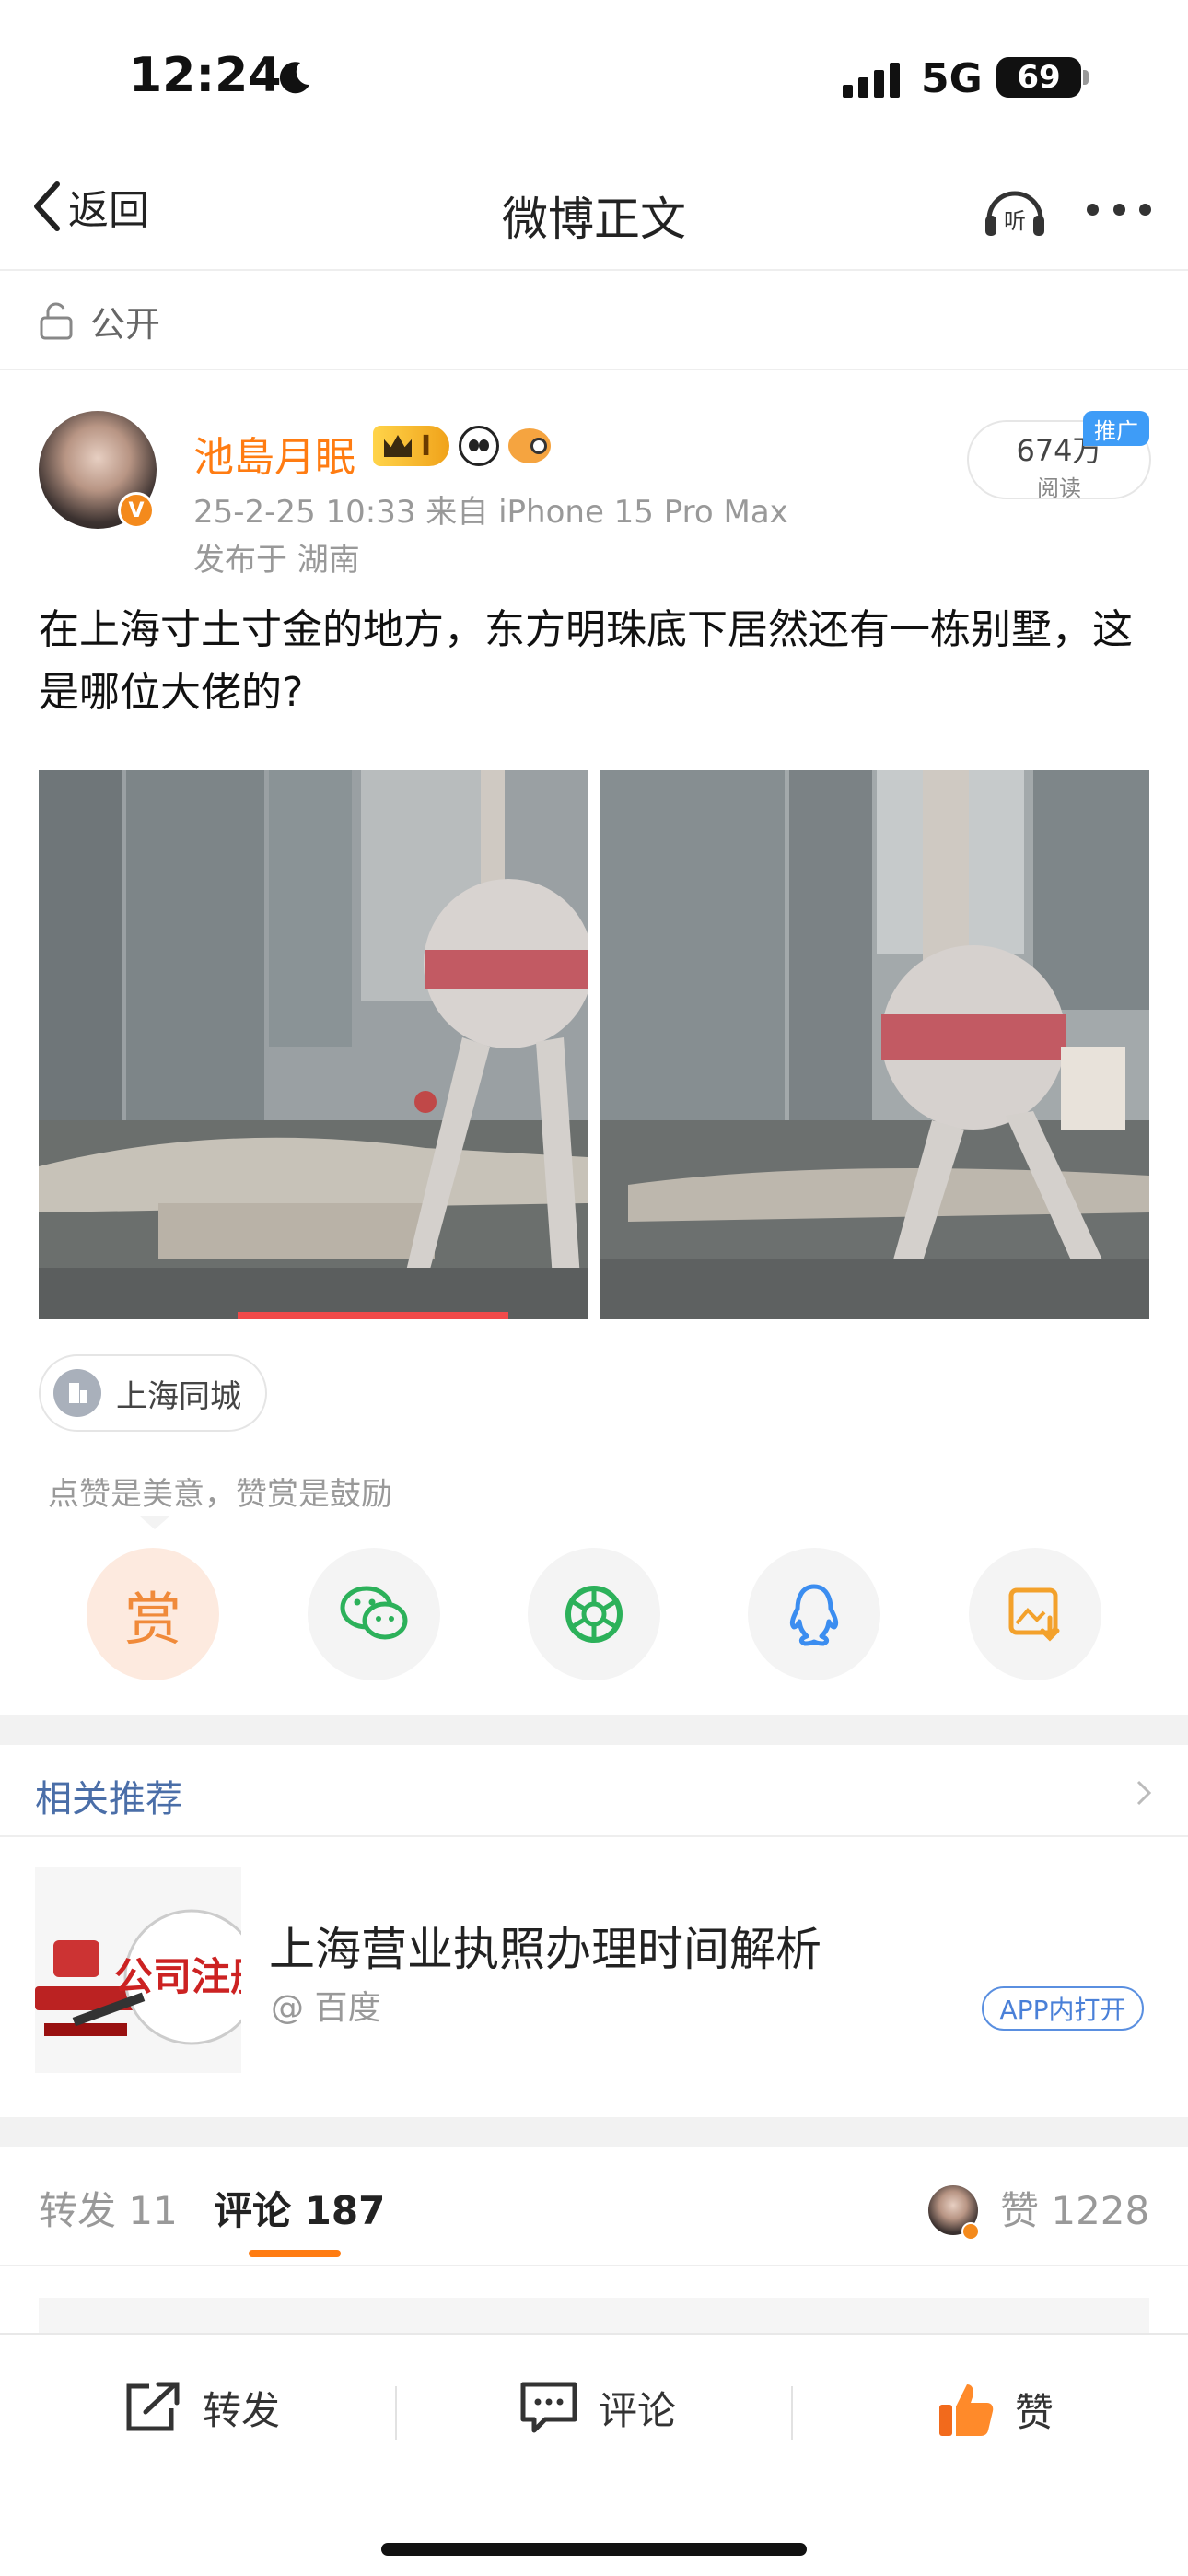 This screenshot has width=1188, height=2576. What do you see at coordinates (594, 2206) in the screenshot?
I see `engagement-tabs: 转发 11 评论 187 赞 1228` at bounding box center [594, 2206].